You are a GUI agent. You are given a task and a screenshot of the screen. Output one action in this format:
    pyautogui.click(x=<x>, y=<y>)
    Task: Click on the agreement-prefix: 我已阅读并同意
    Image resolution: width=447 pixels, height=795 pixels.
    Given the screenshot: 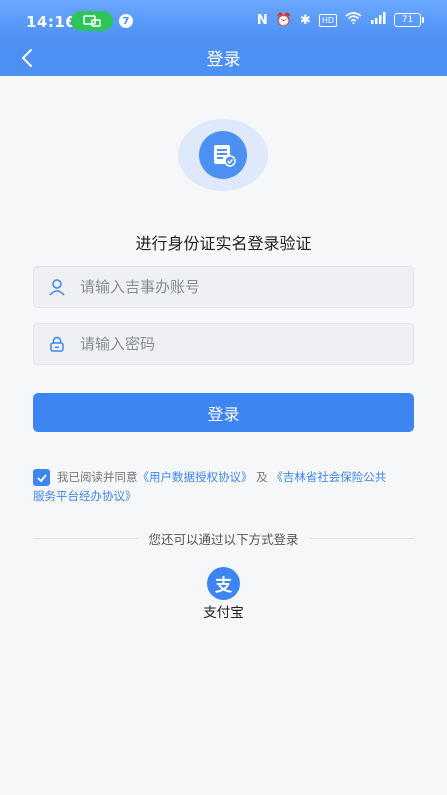 What is the action you would take?
    pyautogui.click(x=97, y=477)
    